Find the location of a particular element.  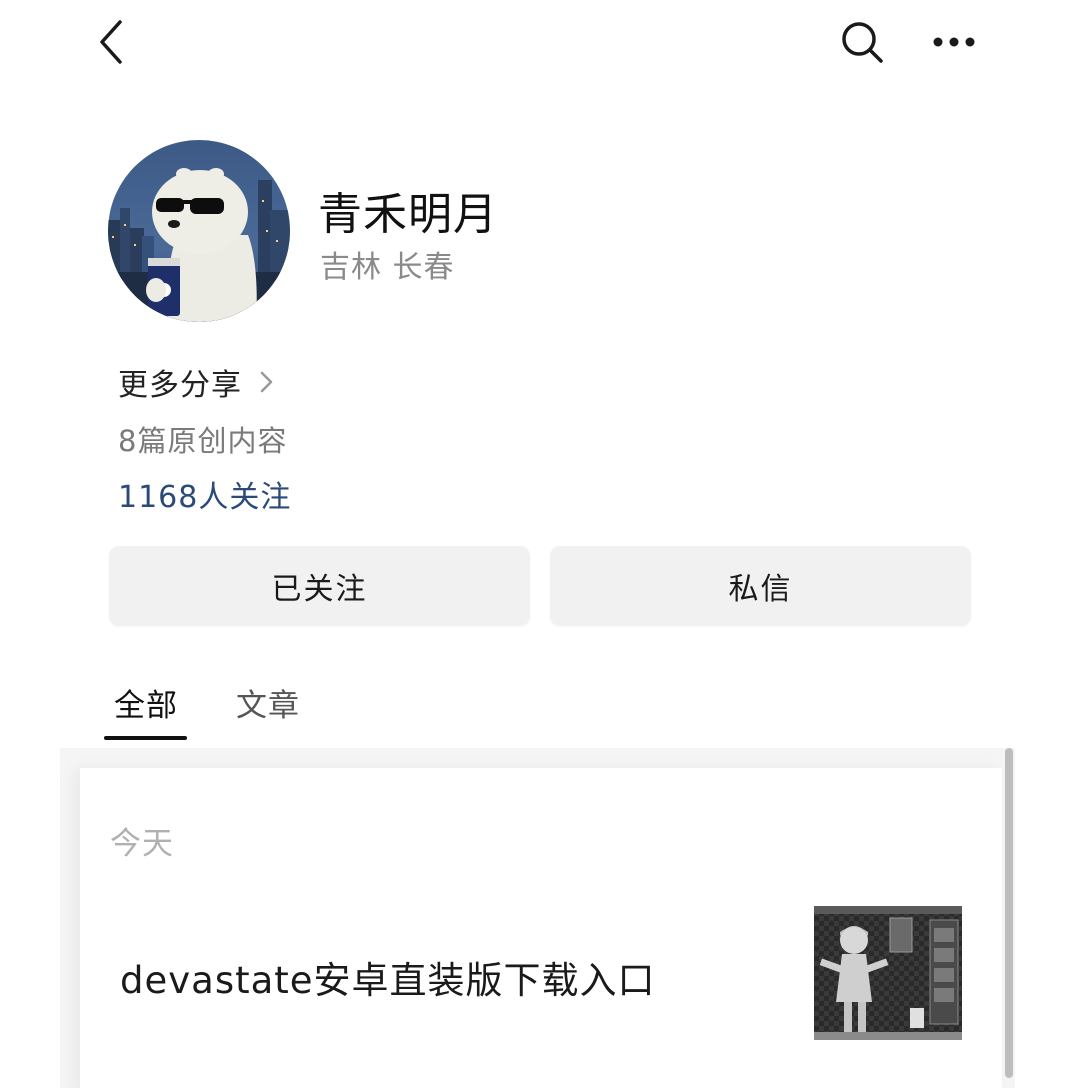

avatar is located at coordinates (199, 231).